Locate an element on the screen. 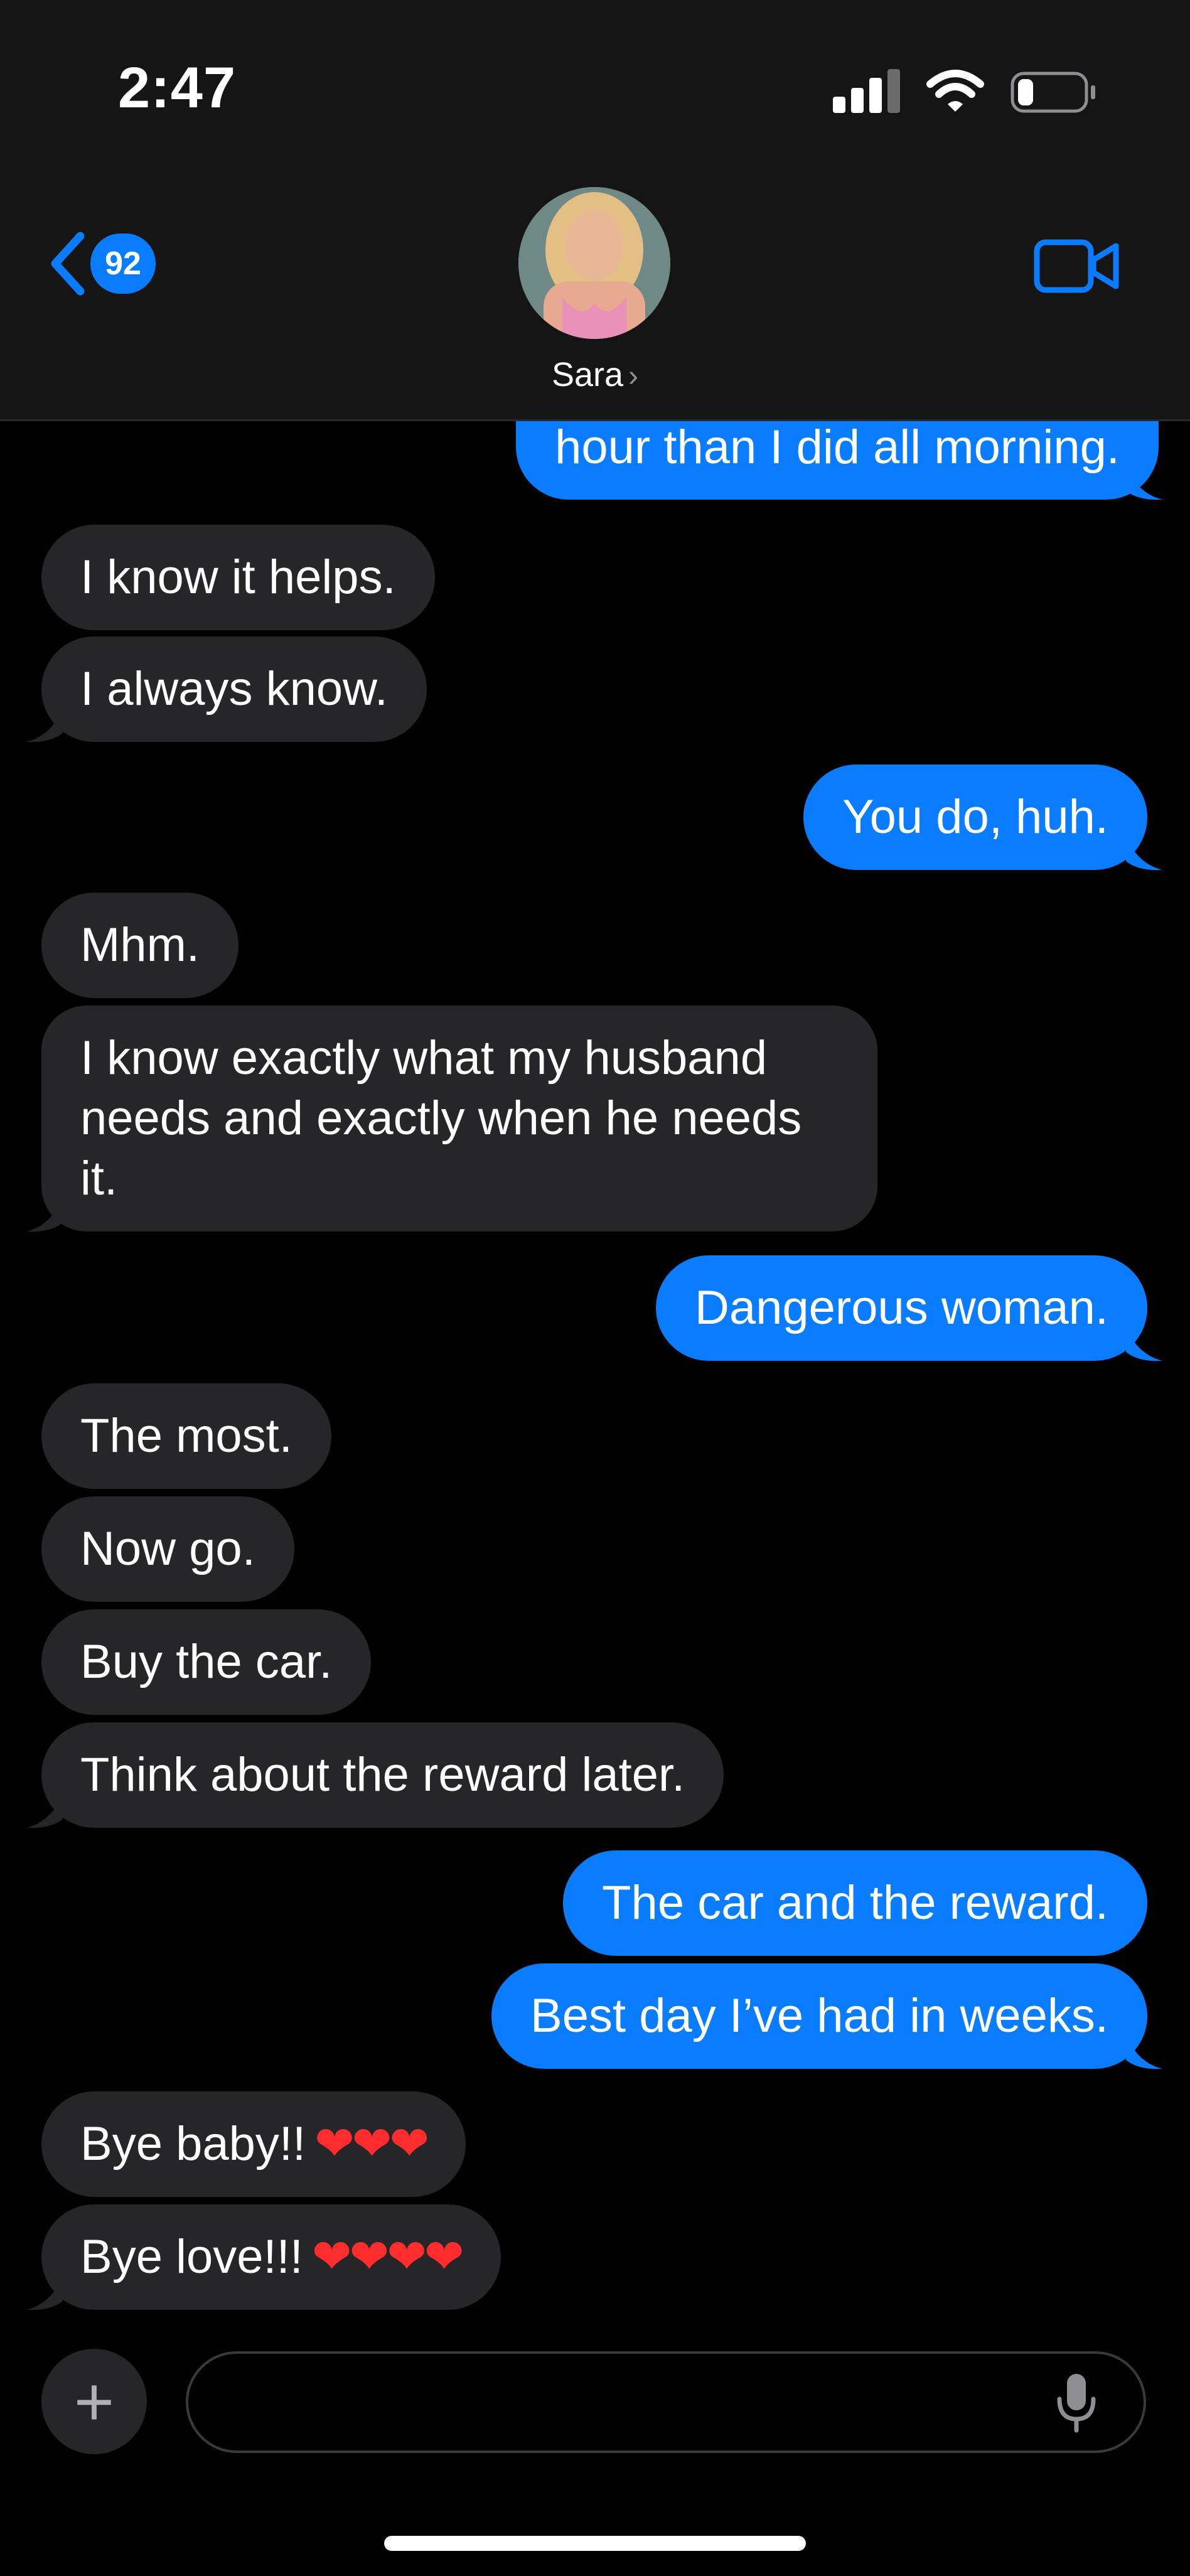 The width and height of the screenshot is (1190, 2576). video-call-button is located at coordinates (1077, 266).